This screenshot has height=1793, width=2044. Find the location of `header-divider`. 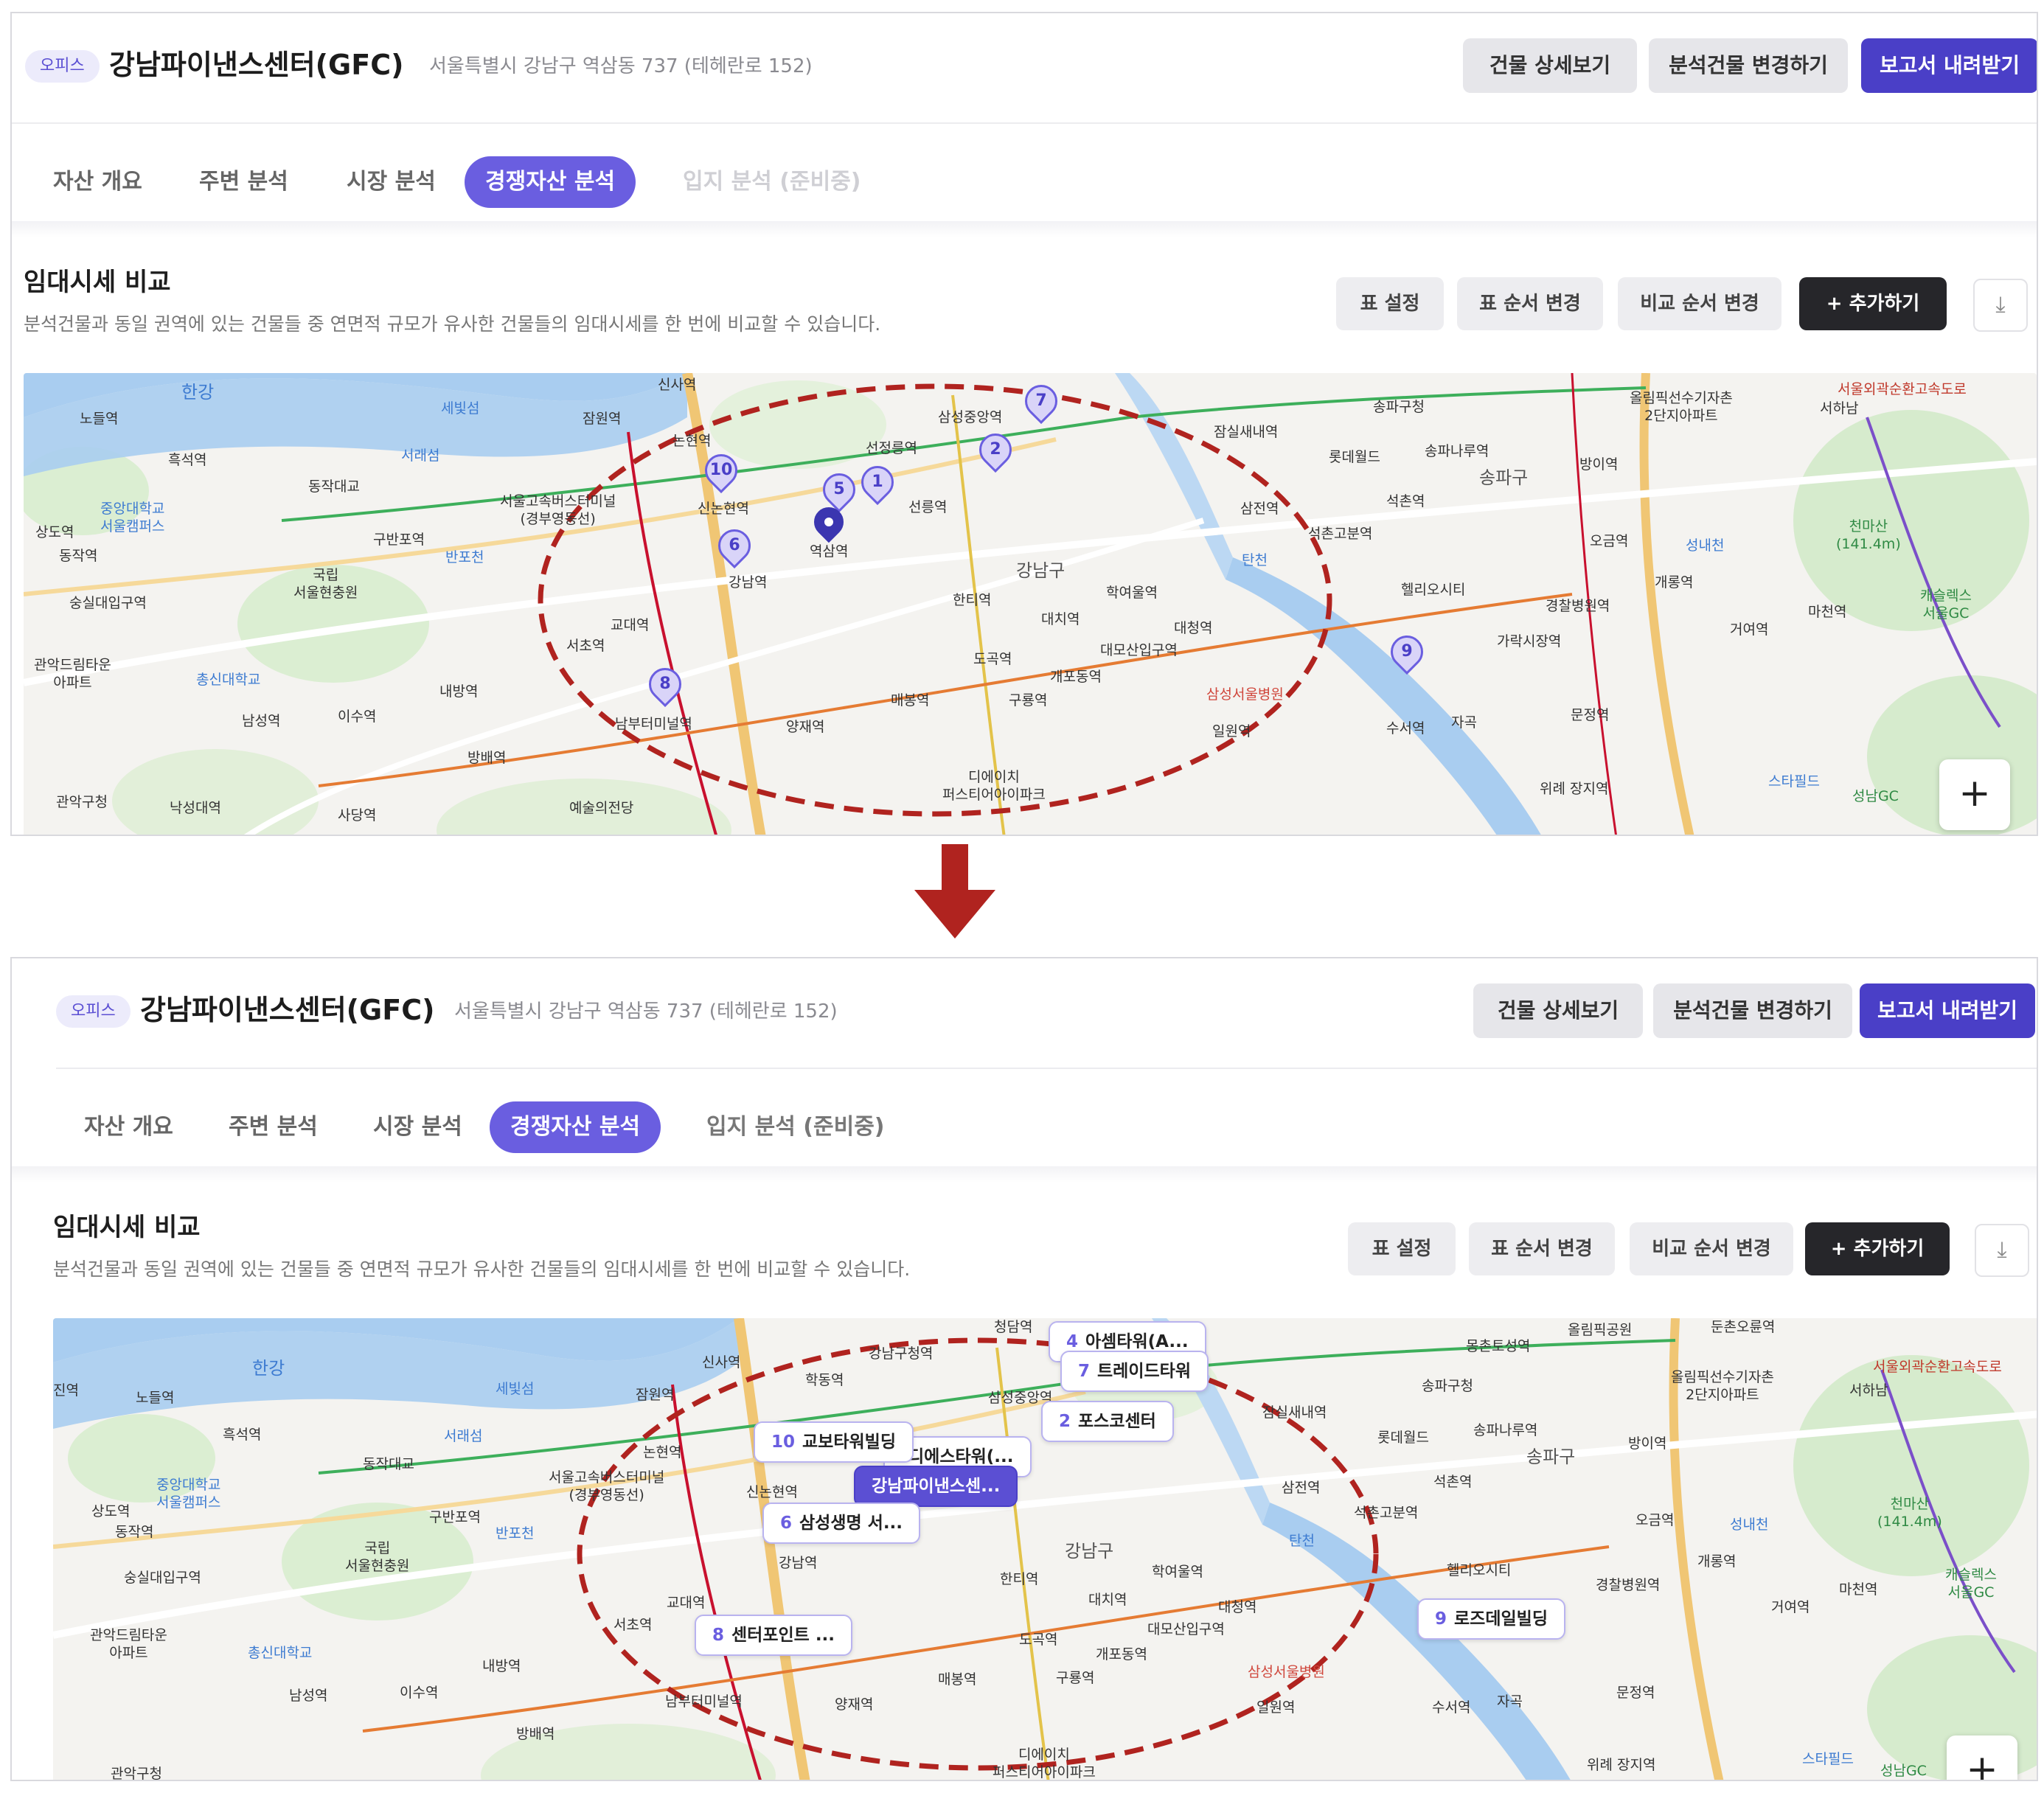

header-divider is located at coordinates (1046, 1068).